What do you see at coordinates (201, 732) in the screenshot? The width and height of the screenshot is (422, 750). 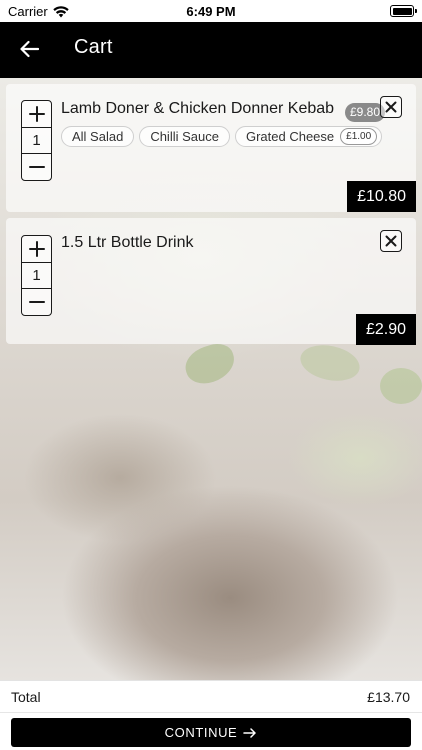 I see `continue-label: CONTINUE` at bounding box center [201, 732].